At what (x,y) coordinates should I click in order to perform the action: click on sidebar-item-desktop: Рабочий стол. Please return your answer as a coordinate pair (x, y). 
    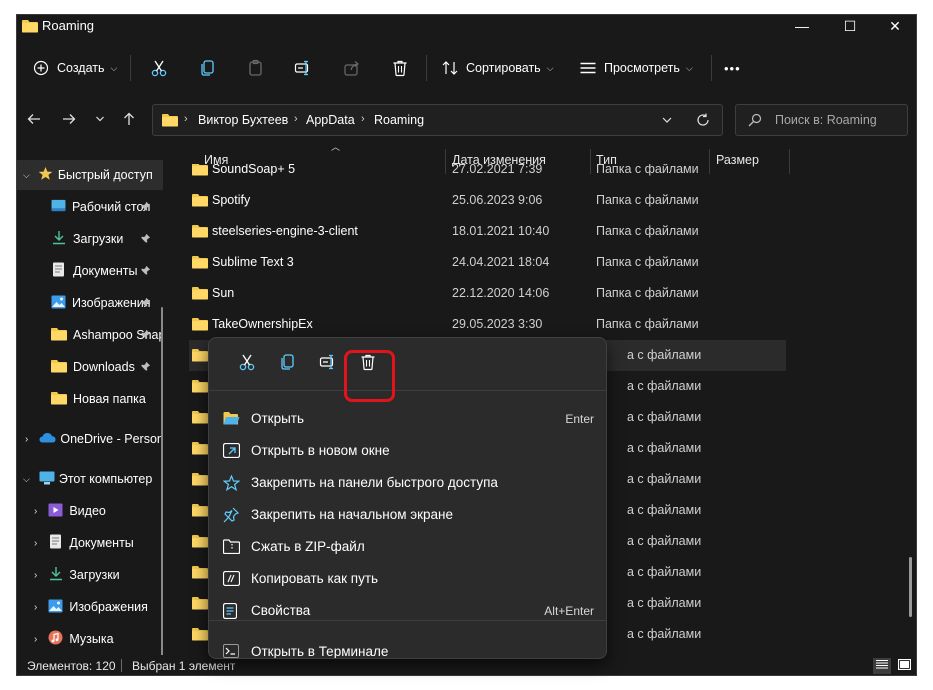
    Looking at the image, I should click on (90, 207).